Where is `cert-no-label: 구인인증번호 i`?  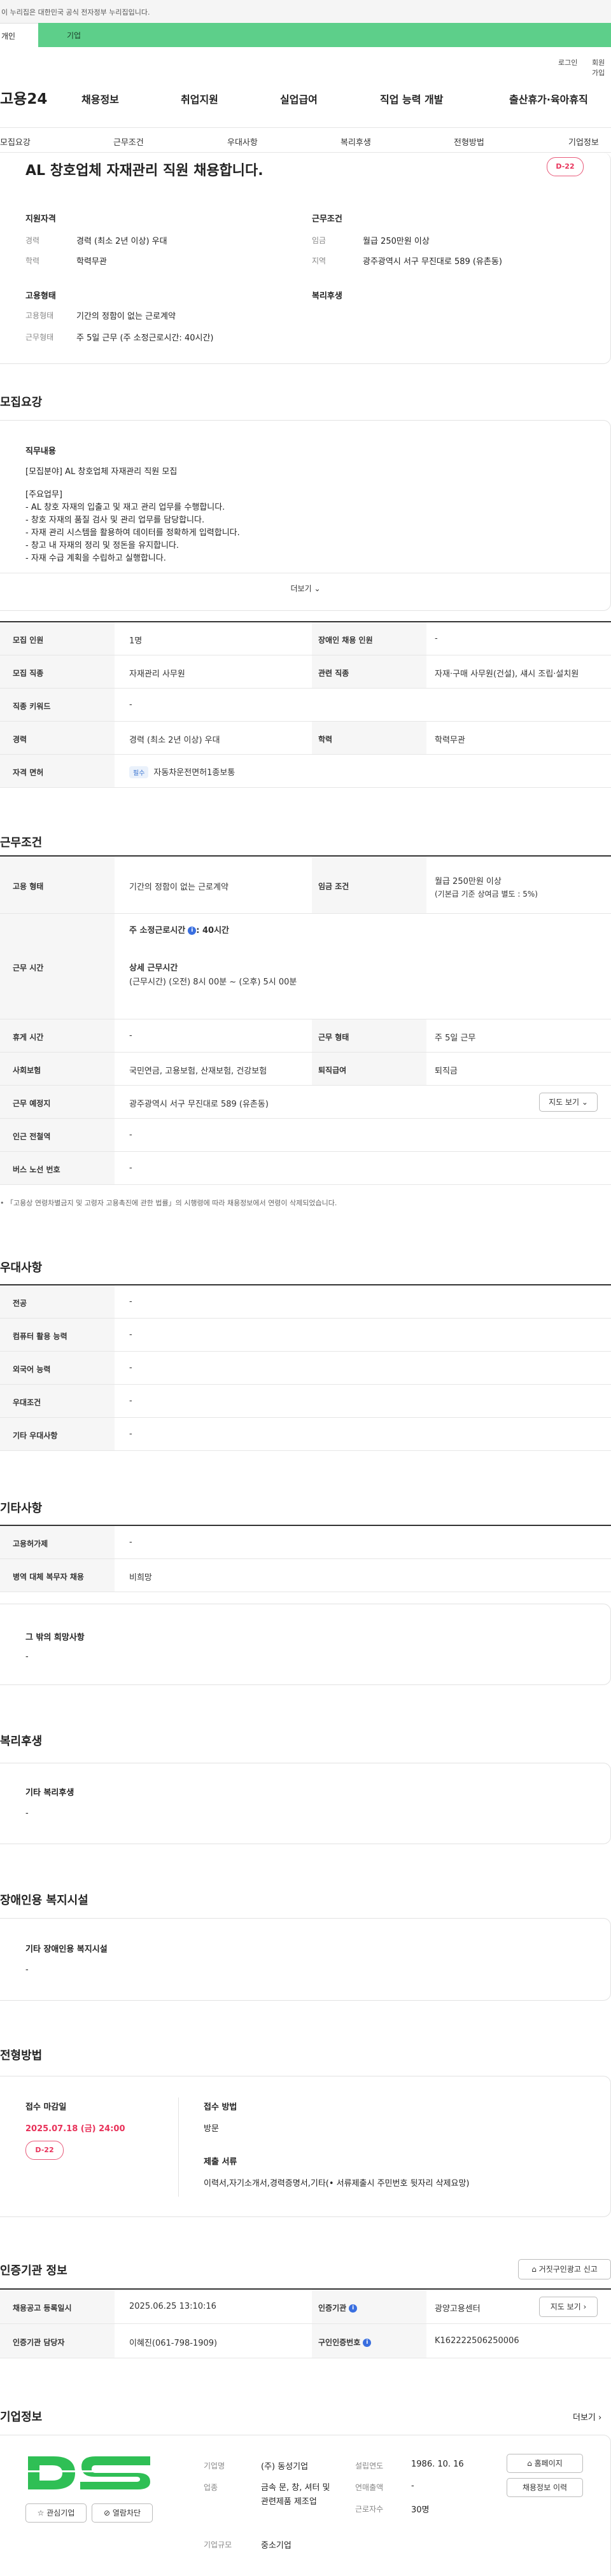 cert-no-label: 구인인증번호 i is located at coordinates (345, 2342).